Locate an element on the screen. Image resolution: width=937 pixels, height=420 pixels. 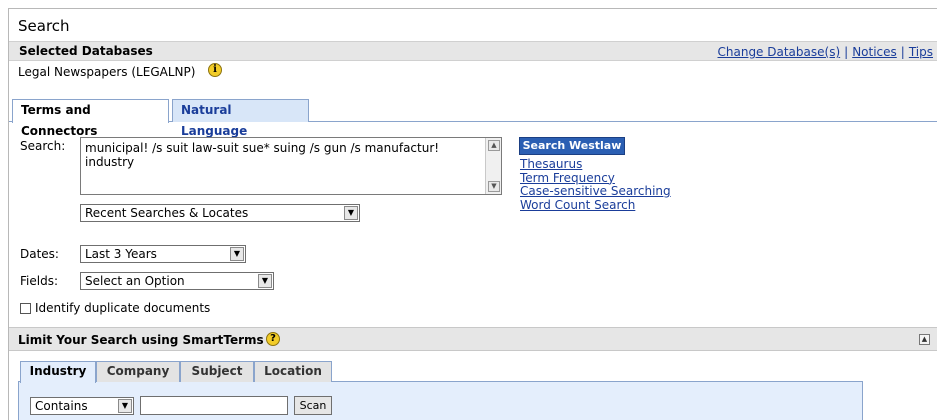
match-type-value: Contains is located at coordinates (61, 406).